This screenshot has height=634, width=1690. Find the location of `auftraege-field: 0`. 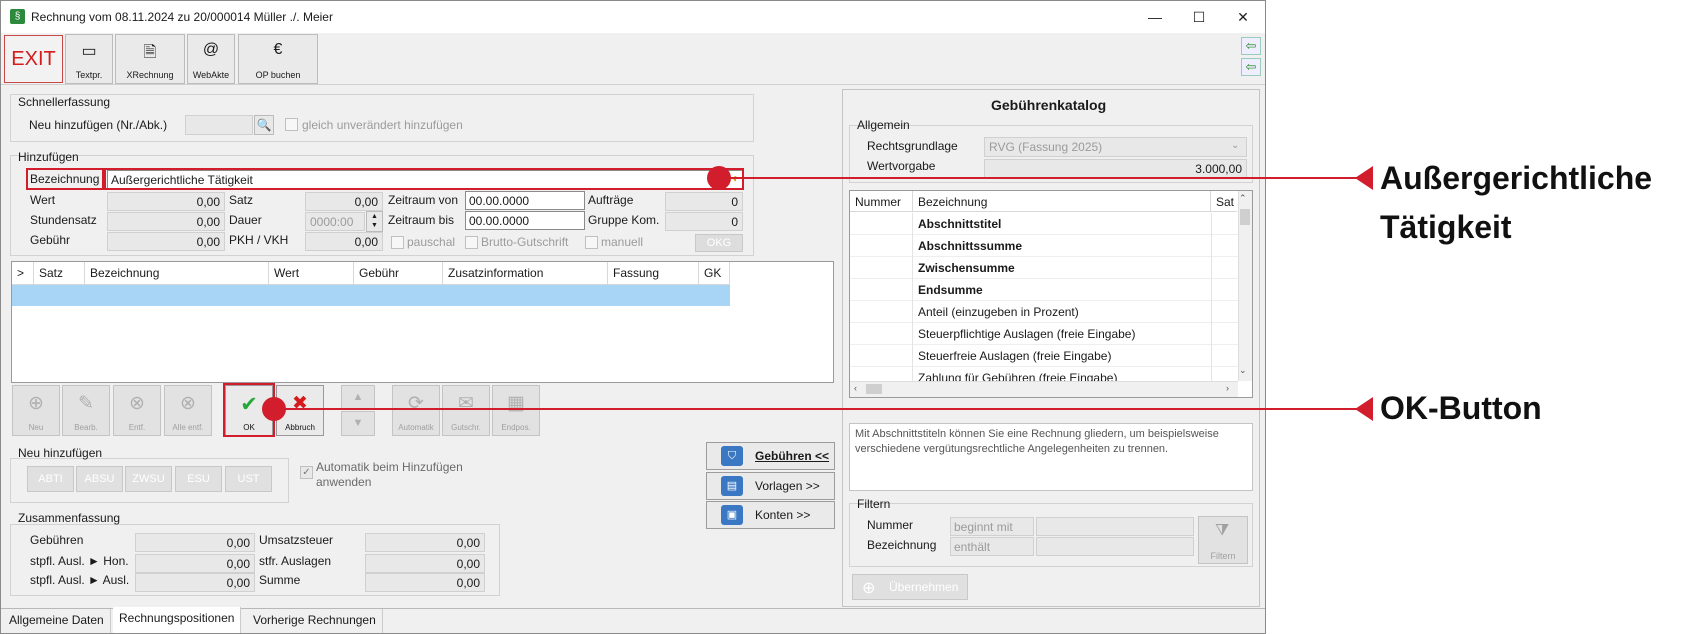

auftraege-field: 0 is located at coordinates (704, 201).